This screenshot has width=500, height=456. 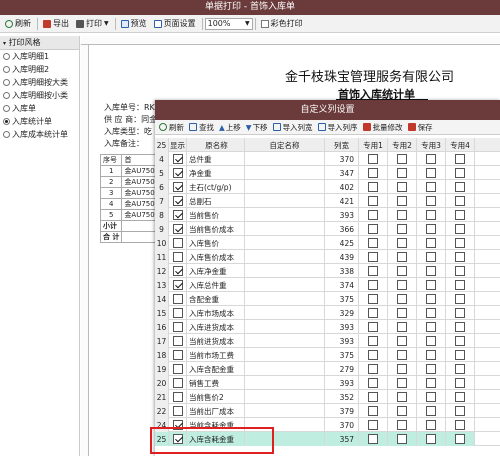 I want to click on width-cell: 375, so click(x=342, y=299).